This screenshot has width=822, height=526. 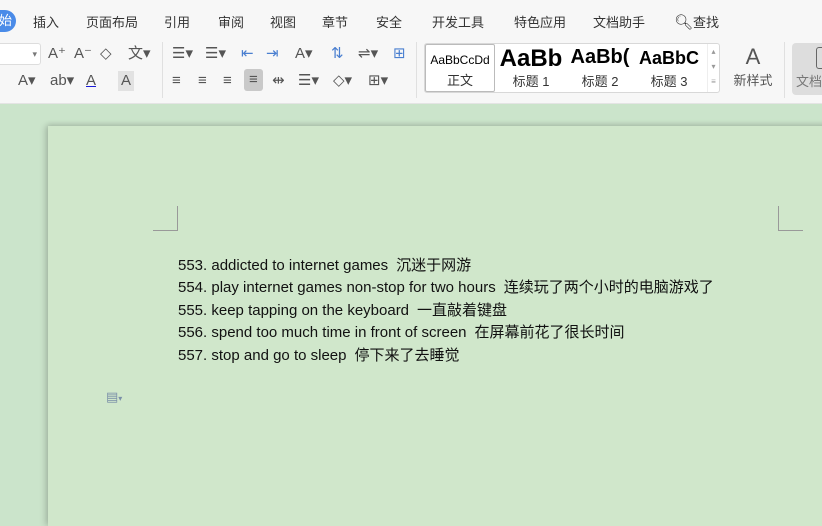 What do you see at coordinates (819, 58) in the screenshot?
I see `doc-icon` at bounding box center [819, 58].